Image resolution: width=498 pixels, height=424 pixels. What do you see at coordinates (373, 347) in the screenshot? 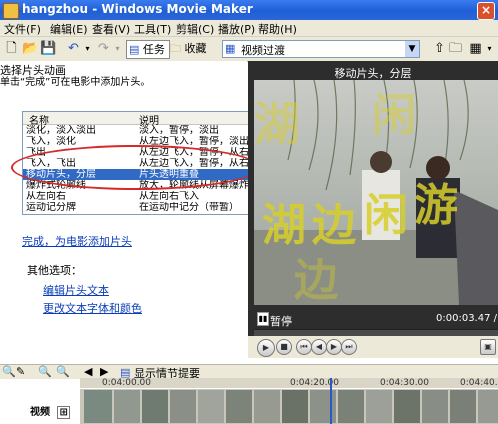
I see `playback-controls: ▶ ■ ⏮ ◀ ▶ ⏭ ▣` at bounding box center [373, 347].